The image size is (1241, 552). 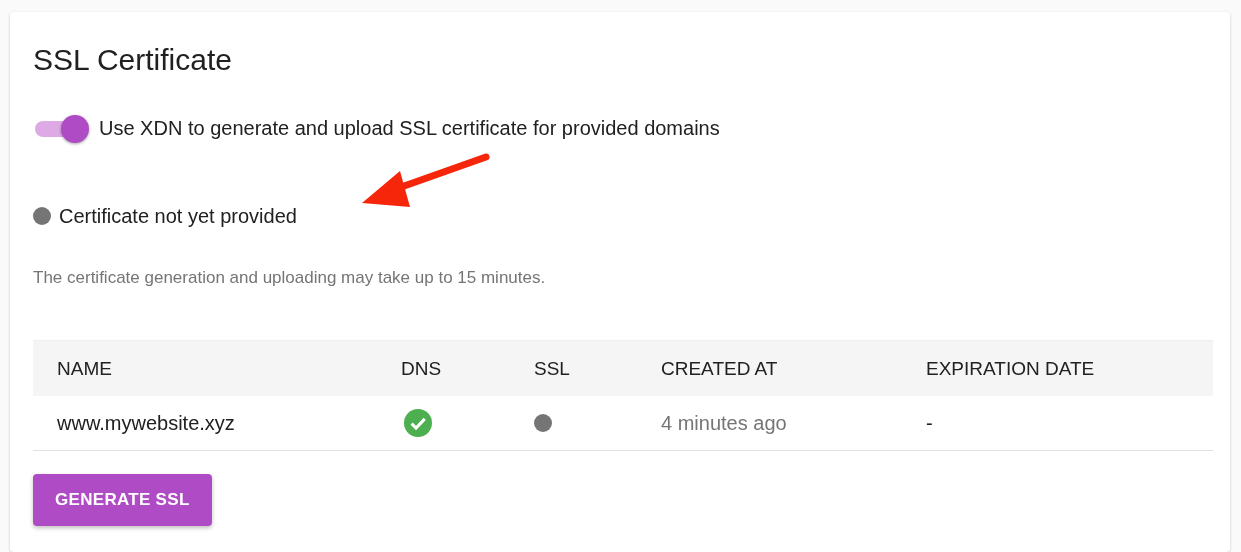 I want to click on table-cell: 4 minutes ago, so click(x=724, y=423).